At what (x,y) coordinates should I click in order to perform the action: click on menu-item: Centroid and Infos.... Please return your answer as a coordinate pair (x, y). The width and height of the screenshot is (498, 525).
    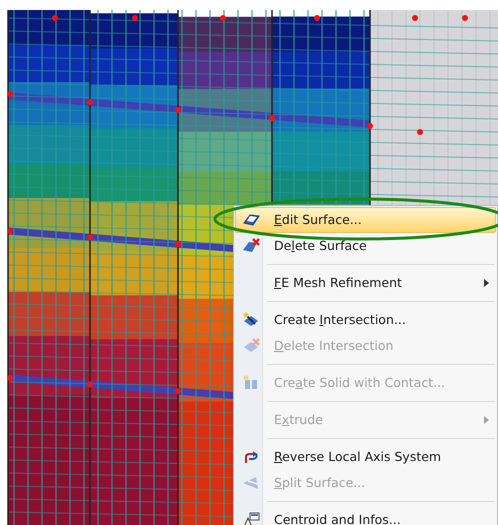
    Looking at the image, I should click on (365, 516).